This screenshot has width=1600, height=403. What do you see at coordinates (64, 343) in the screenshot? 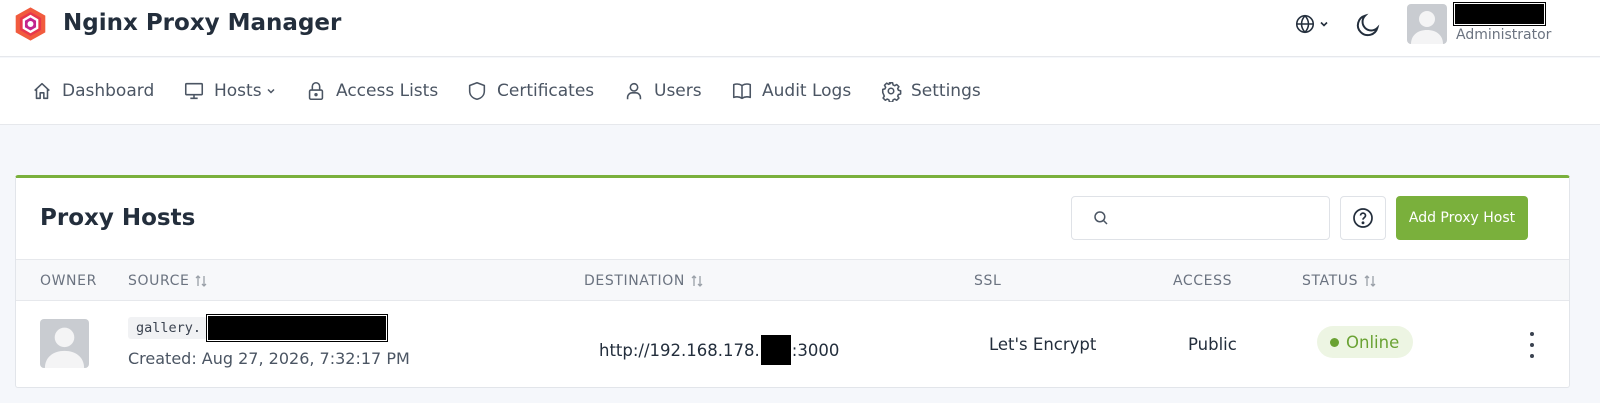
I see `owner-avatar` at bounding box center [64, 343].